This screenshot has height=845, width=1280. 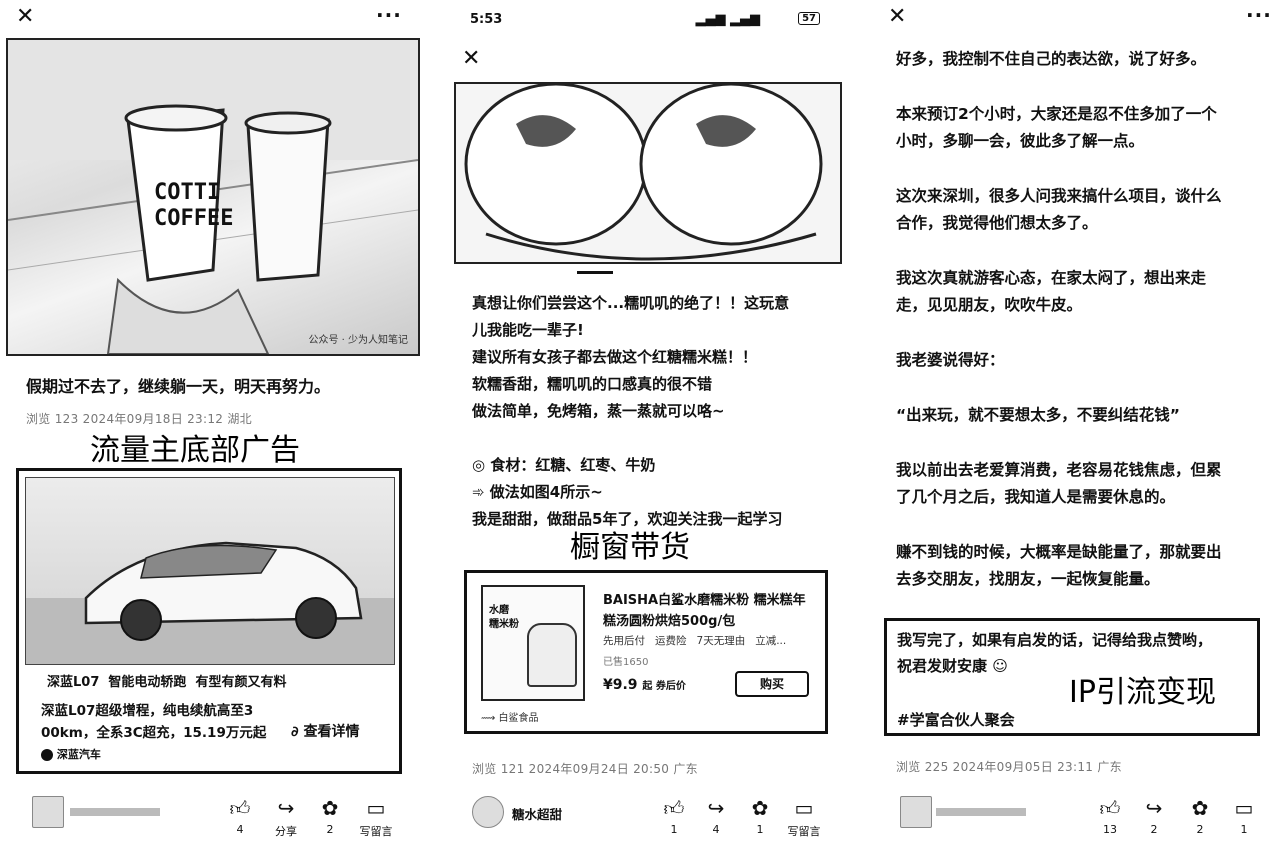 What do you see at coordinates (772, 684) in the screenshot?
I see `buy-button: 购买` at bounding box center [772, 684].